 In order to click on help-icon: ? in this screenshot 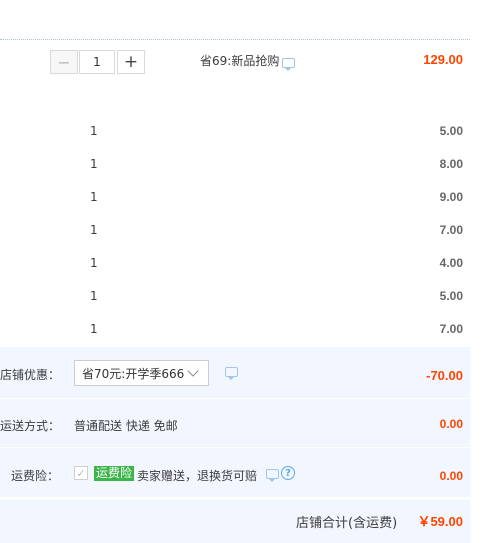, I will do `click(288, 473)`.